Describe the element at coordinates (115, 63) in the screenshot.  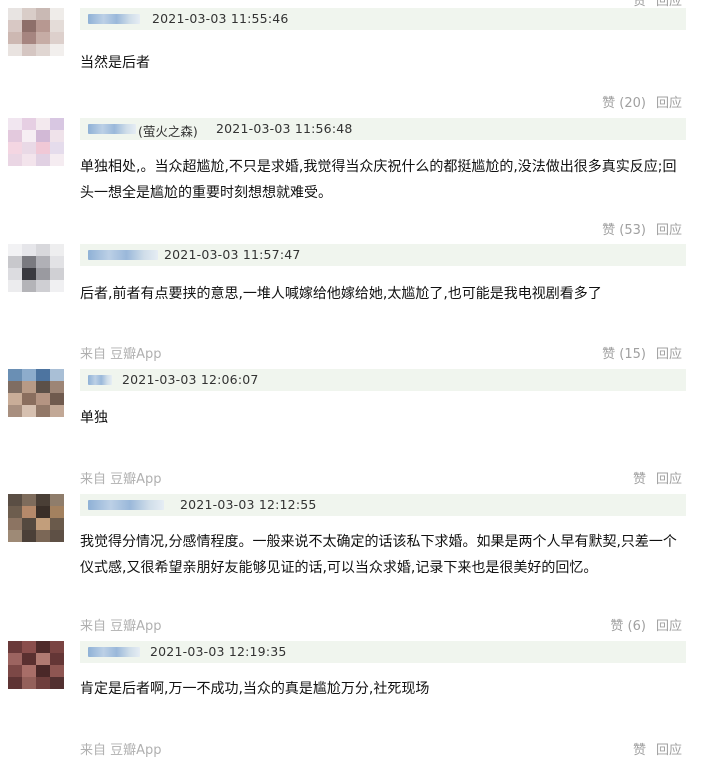
I see `comment-text: 当然是后者` at that location.